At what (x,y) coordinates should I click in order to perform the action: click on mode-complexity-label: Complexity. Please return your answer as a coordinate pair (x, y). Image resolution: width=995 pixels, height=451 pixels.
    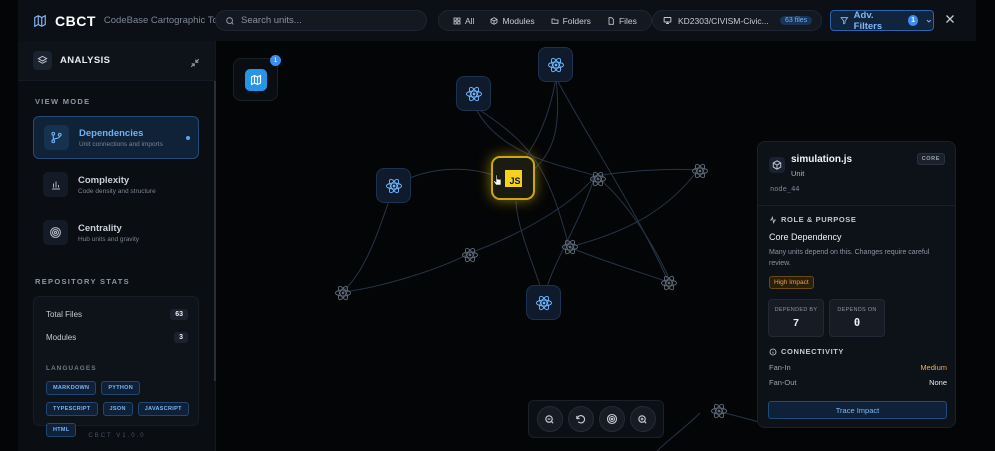
    Looking at the image, I should click on (104, 180).